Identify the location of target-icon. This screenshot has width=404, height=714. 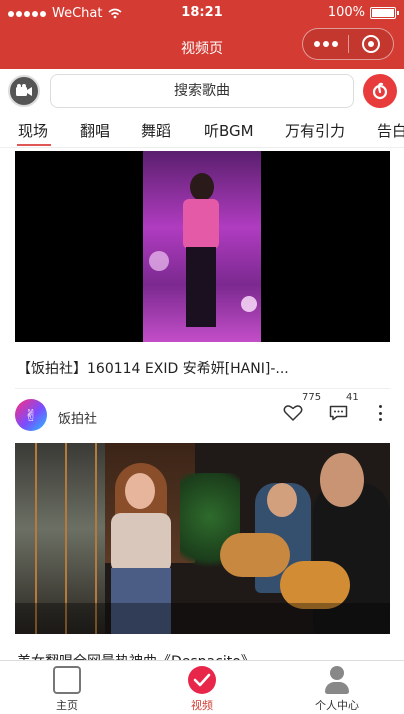
(370, 44).